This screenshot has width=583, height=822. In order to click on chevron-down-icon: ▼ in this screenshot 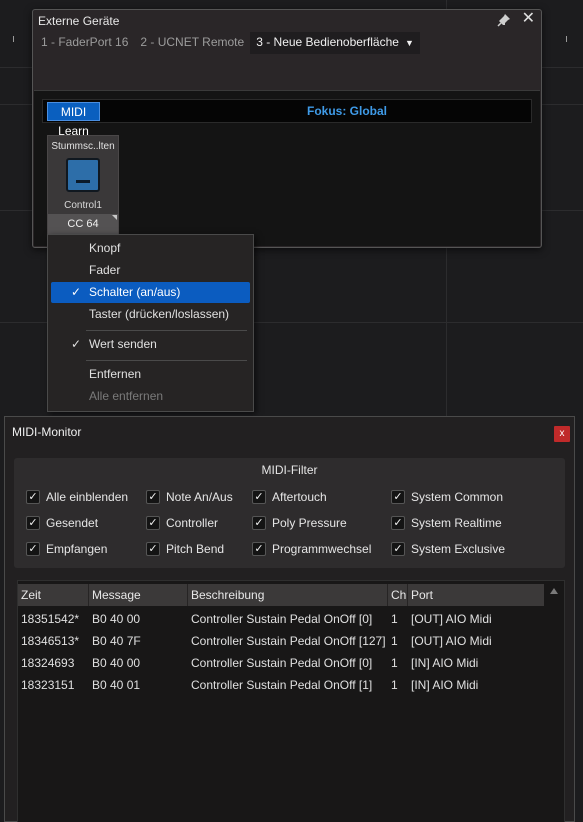, I will do `click(409, 43)`.